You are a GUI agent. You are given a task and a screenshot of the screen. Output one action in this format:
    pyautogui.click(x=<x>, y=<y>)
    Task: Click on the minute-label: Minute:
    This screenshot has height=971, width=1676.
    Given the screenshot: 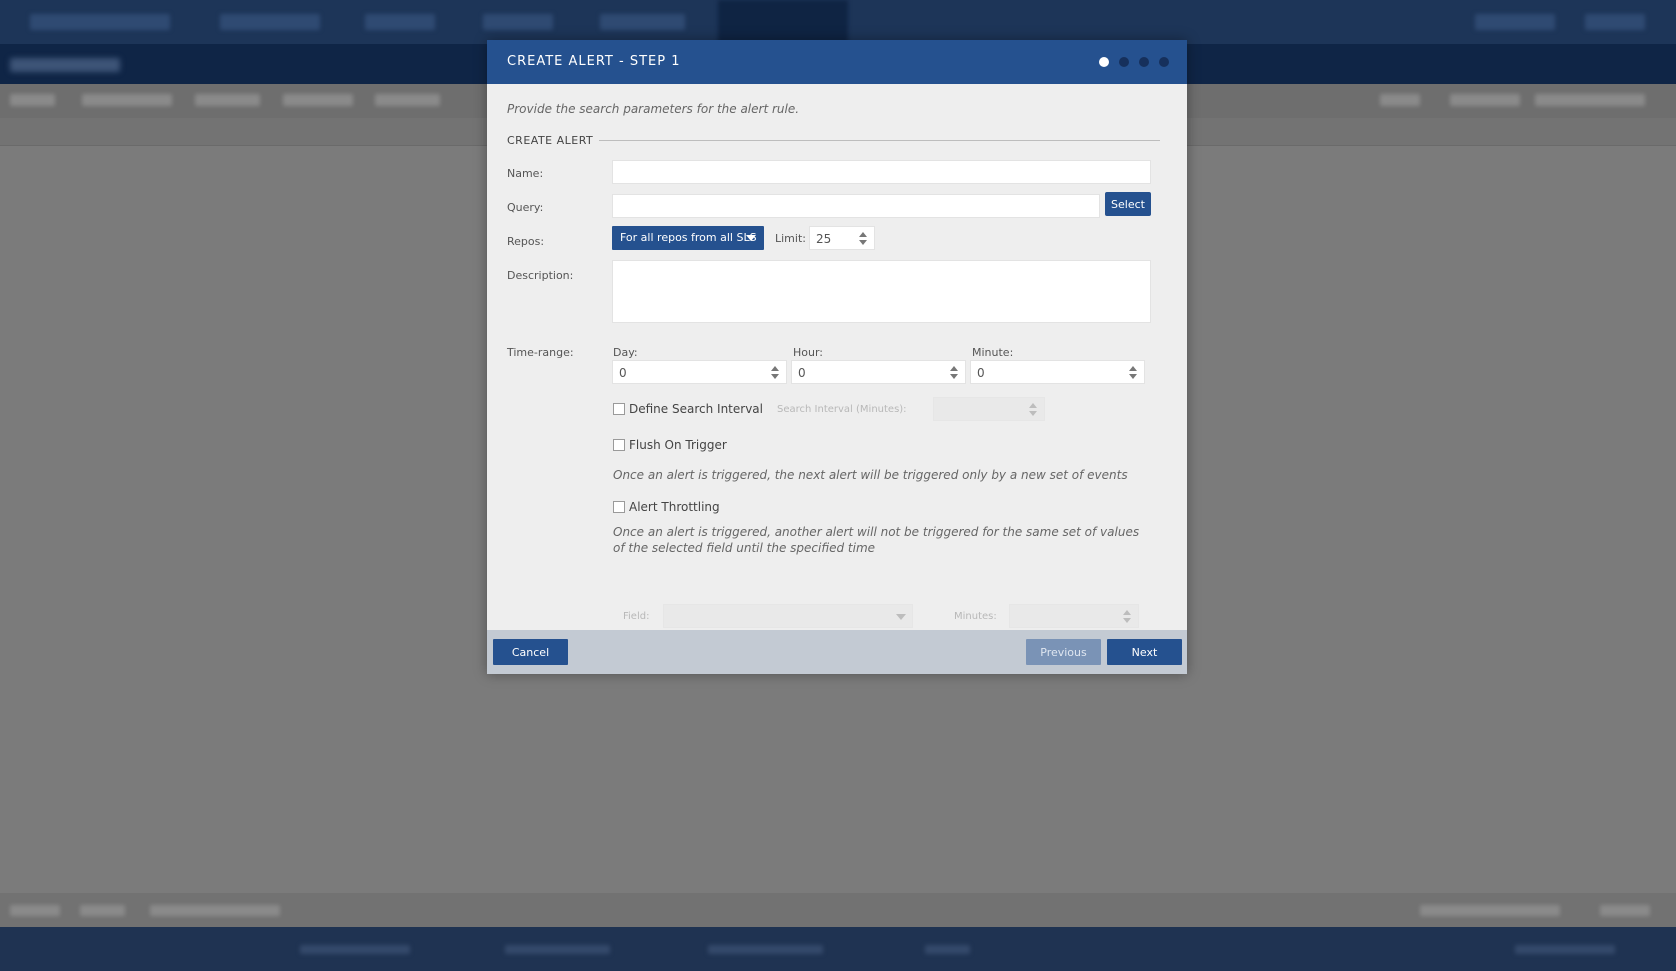 What is the action you would take?
    pyautogui.click(x=993, y=352)
    